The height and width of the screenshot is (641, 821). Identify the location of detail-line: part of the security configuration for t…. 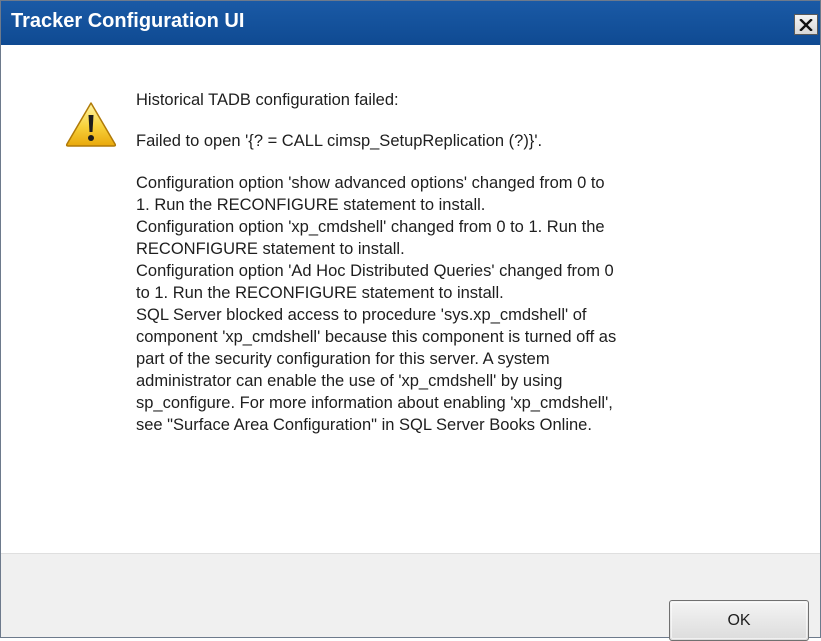
(343, 359).